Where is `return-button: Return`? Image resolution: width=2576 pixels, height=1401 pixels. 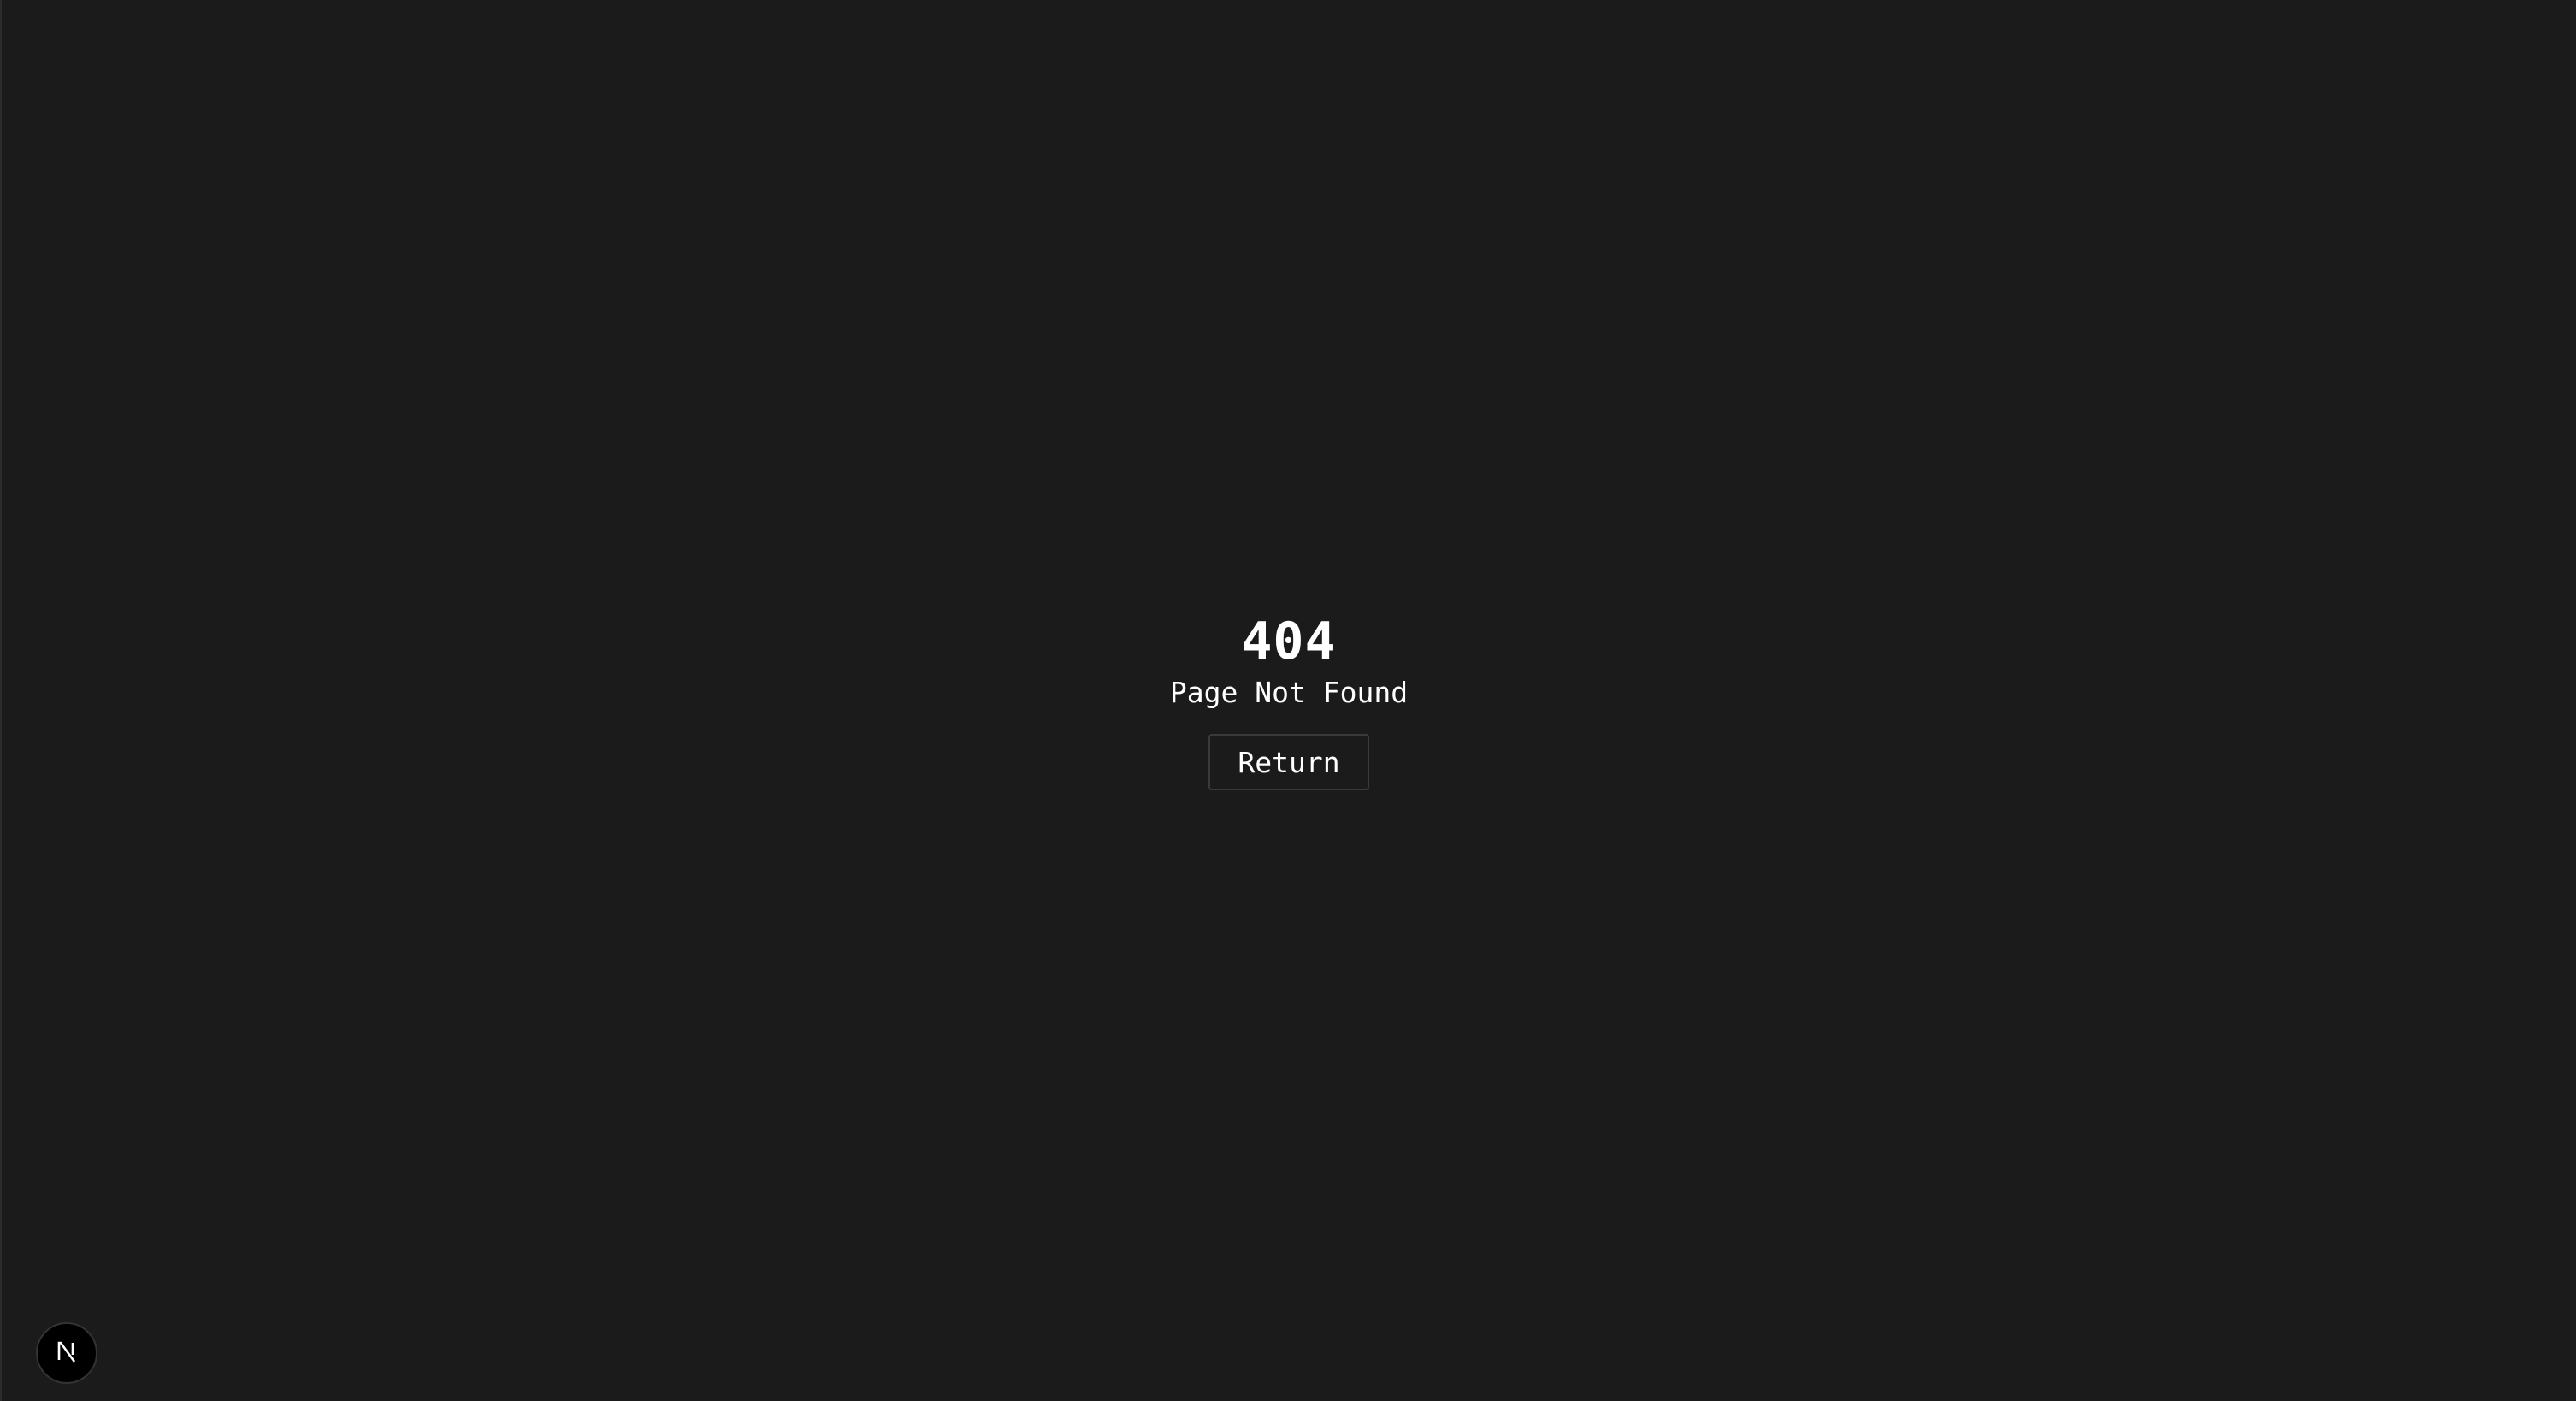
return-button: Return is located at coordinates (1288, 762).